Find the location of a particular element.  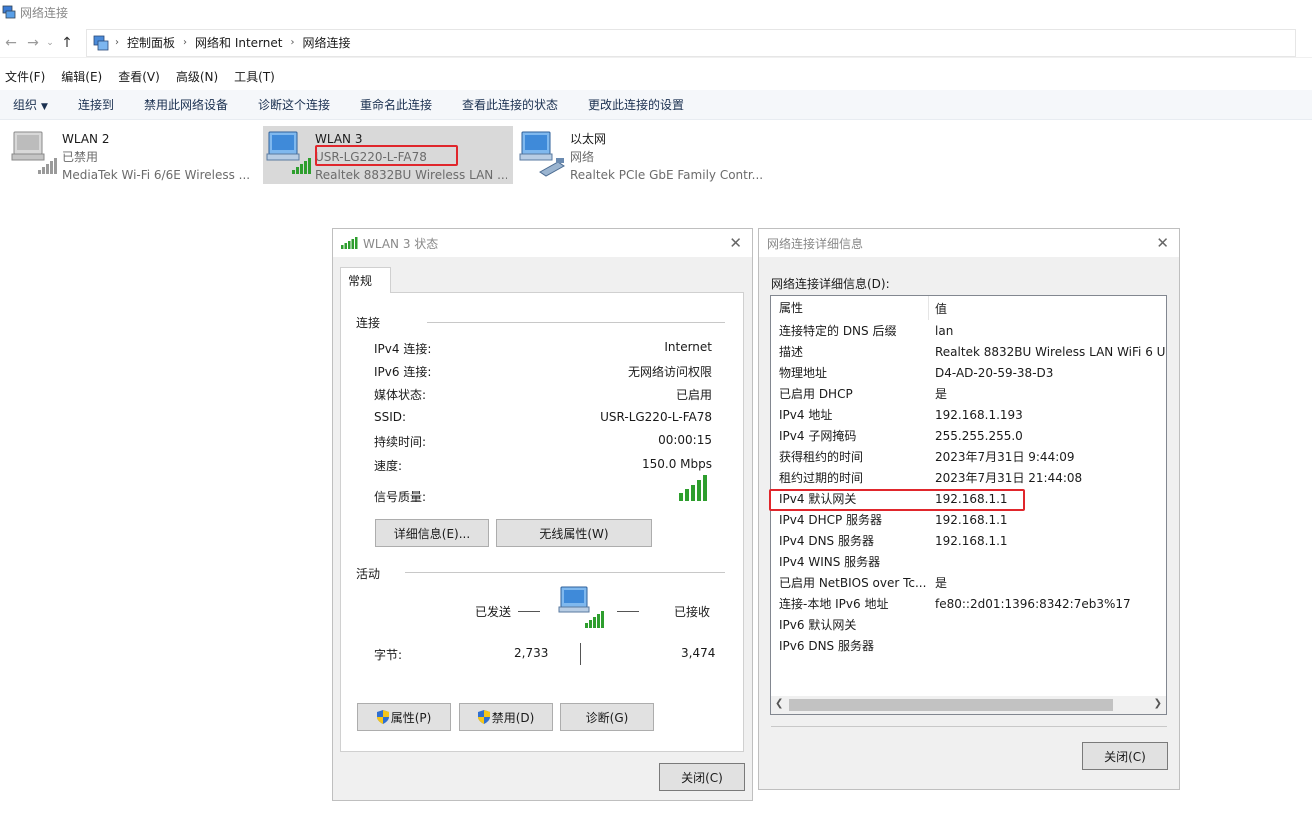

list-item: IPv4 子网掩码 255.255.255.0 is located at coordinates (968, 435).